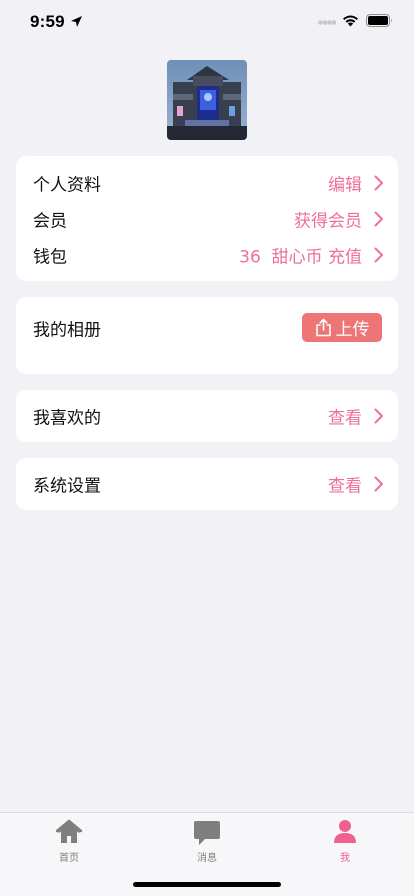  Describe the element at coordinates (207, 335) in the screenshot. I see `album-card: 我的相册 上传` at that location.